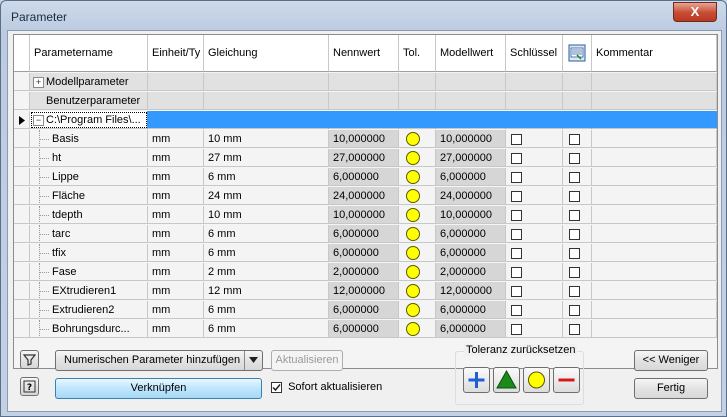  What do you see at coordinates (326, 387) in the screenshot?
I see `auto-update-option: Sofort aktualisieren` at bounding box center [326, 387].